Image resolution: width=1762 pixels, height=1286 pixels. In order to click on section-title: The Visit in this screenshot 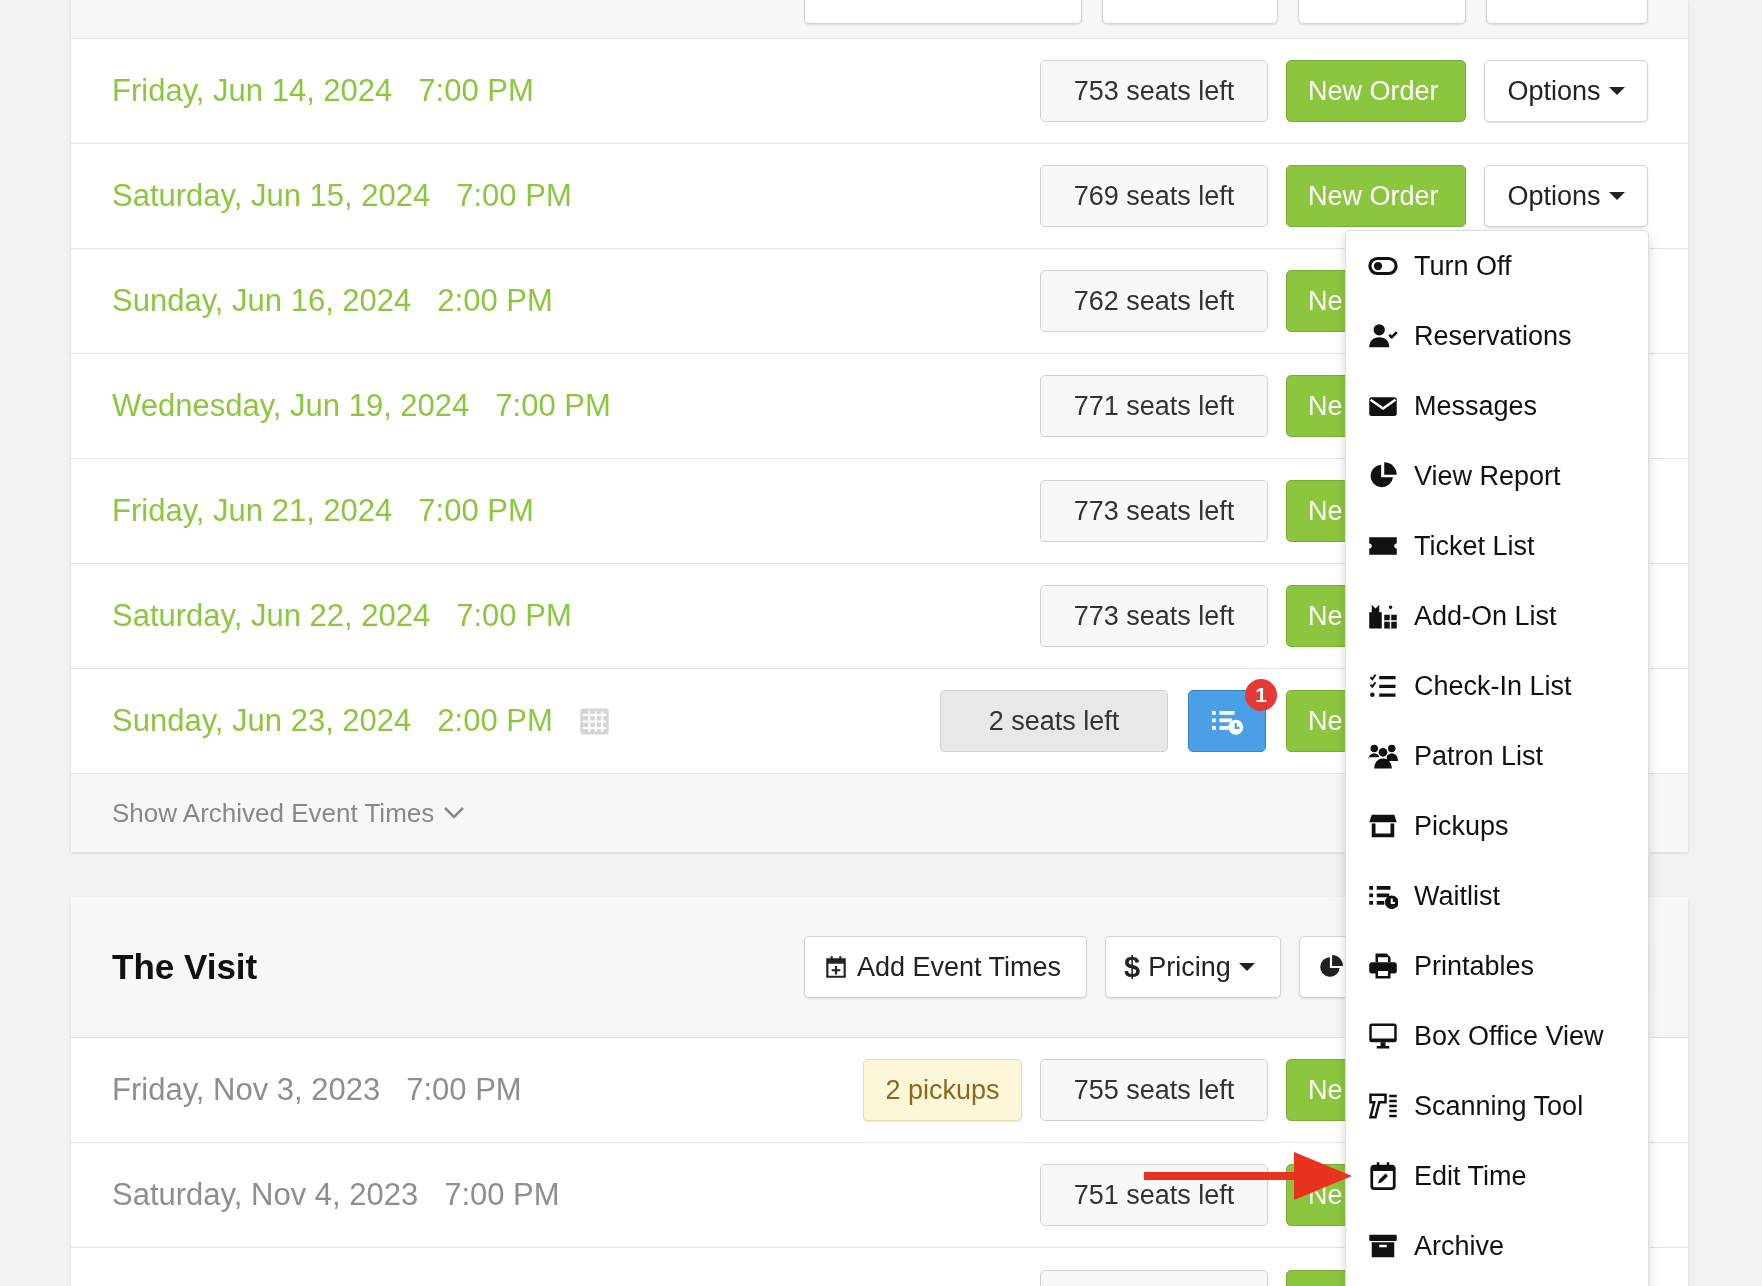, I will do `click(185, 967)`.